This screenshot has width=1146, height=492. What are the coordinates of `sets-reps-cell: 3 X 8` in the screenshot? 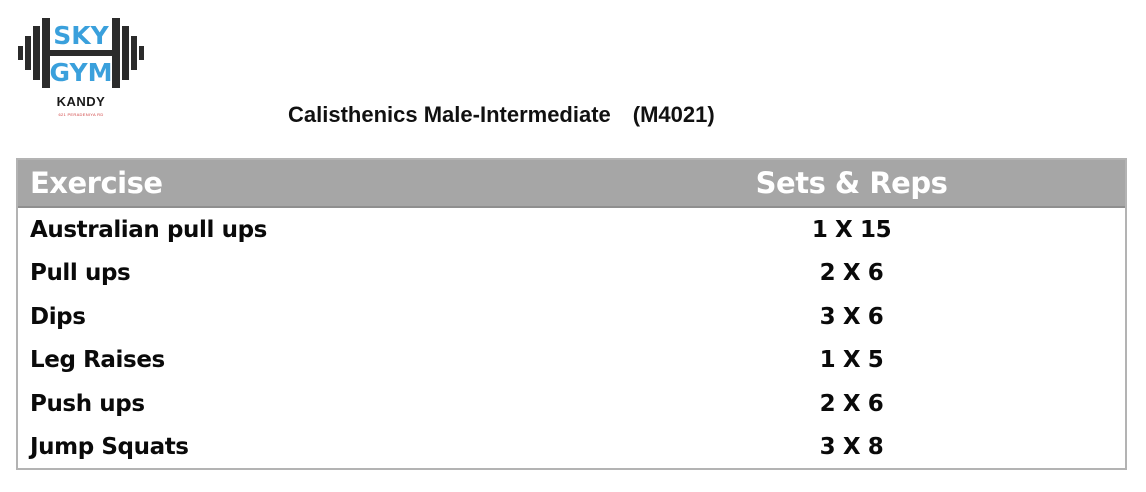 It's located at (851, 447).